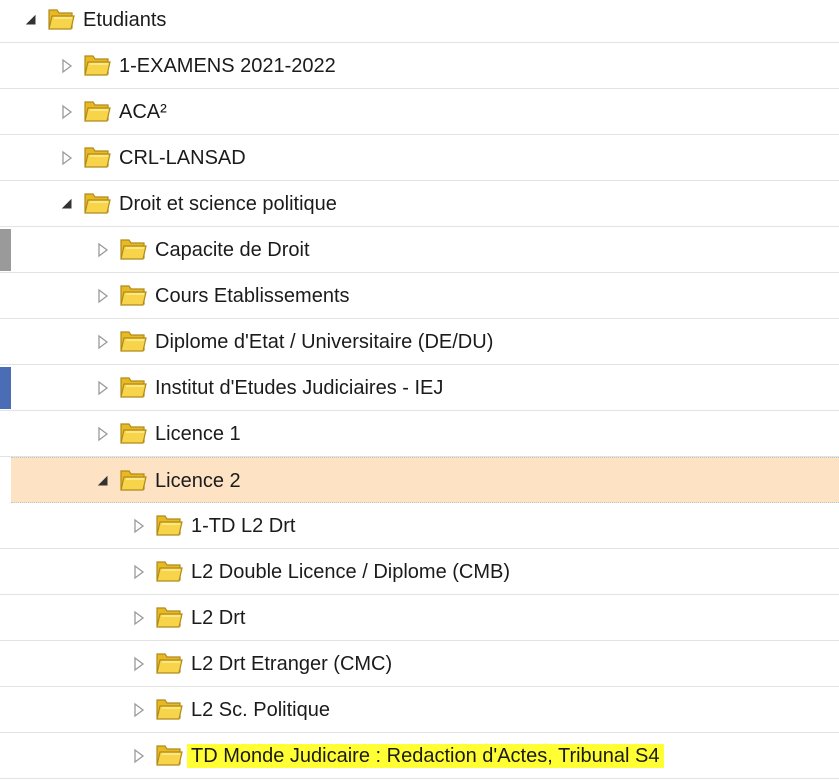 This screenshot has height=783, width=839. Describe the element at coordinates (198, 434) in the screenshot. I see `tree-item-label: Licence 1` at that location.